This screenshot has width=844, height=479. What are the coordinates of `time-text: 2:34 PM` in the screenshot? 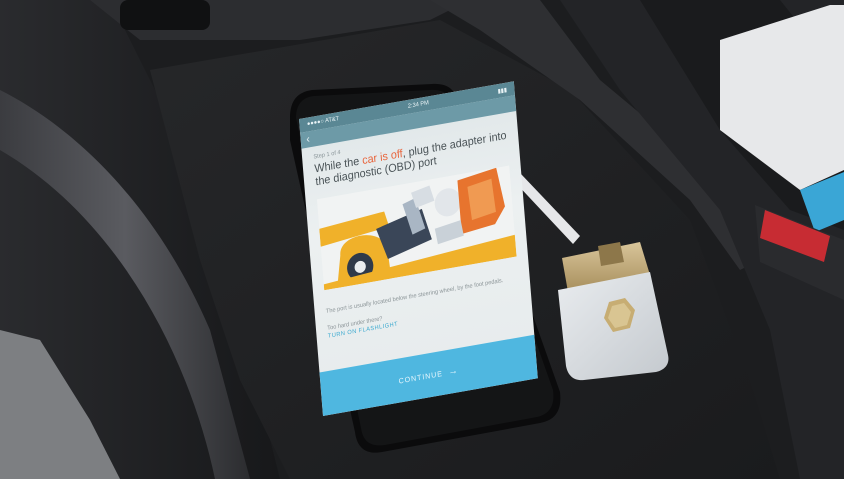 It's located at (418, 105).